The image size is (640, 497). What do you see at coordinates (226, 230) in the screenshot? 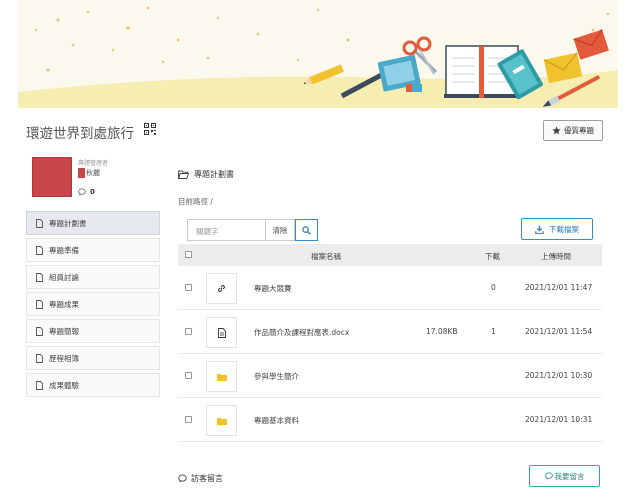
I see `search-input: 關鍵字` at bounding box center [226, 230].